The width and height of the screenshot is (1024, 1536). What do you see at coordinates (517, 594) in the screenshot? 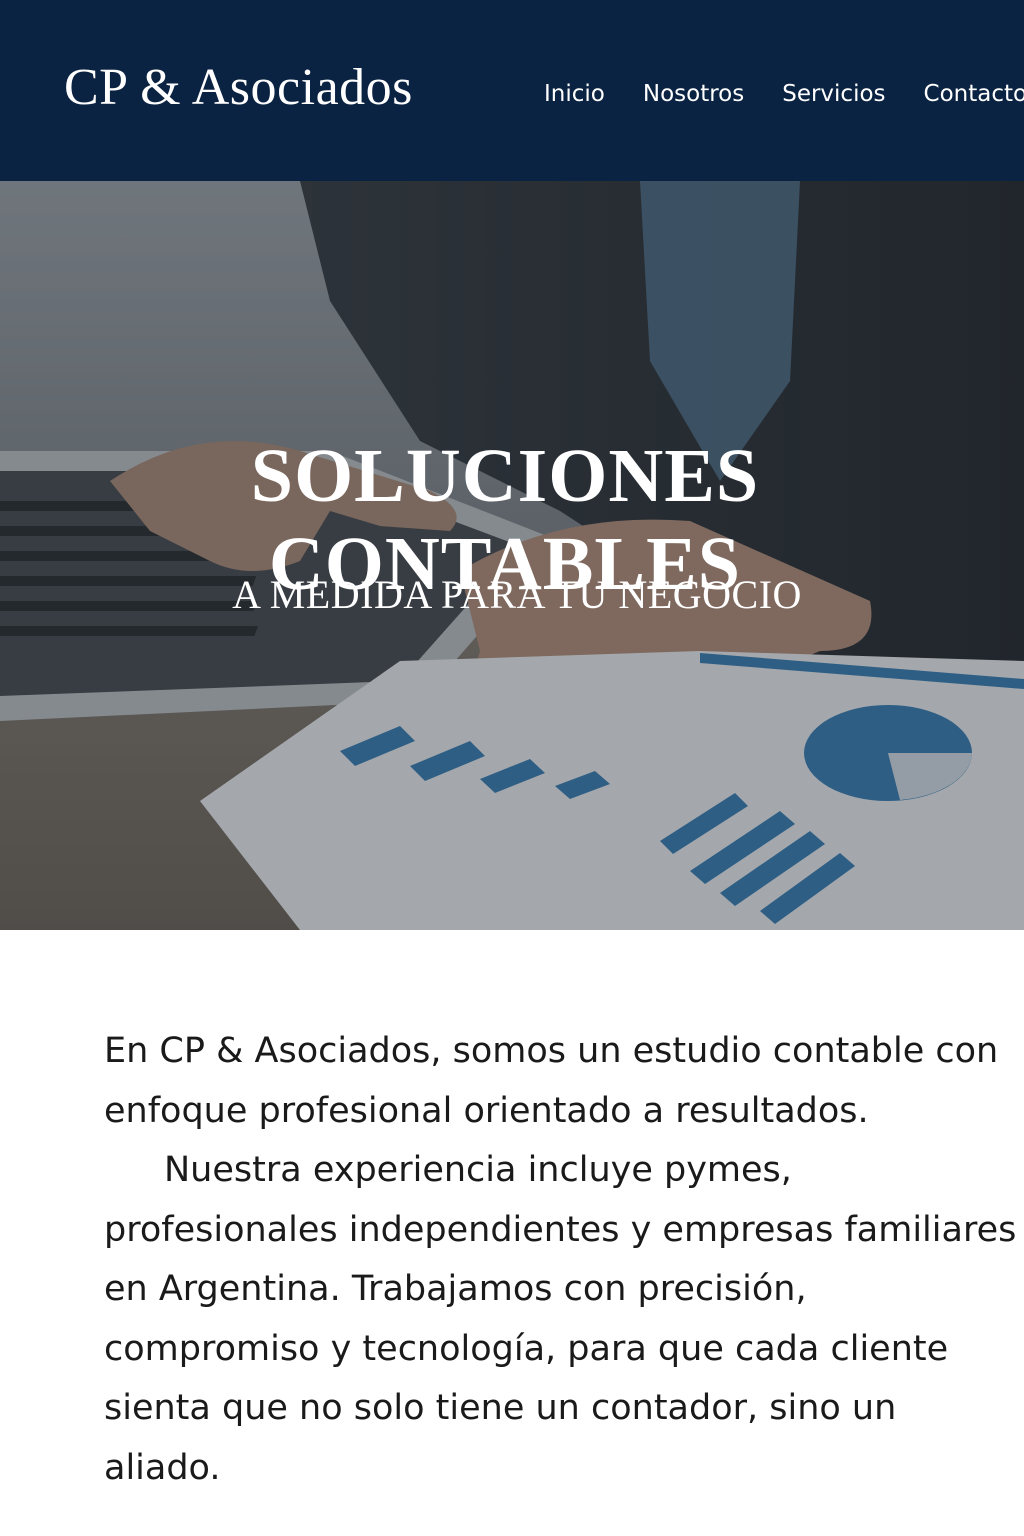
I see `hero-subtitle: A MEDIDA PARA TU NEGOCIO` at bounding box center [517, 594].